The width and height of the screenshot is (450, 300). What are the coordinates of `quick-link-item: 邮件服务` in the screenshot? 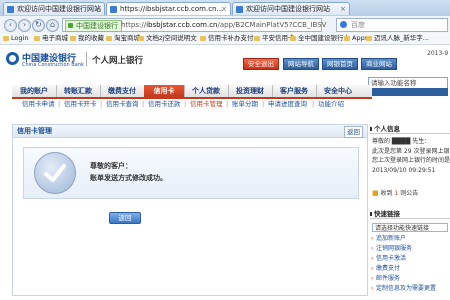 It's located at (385, 279).